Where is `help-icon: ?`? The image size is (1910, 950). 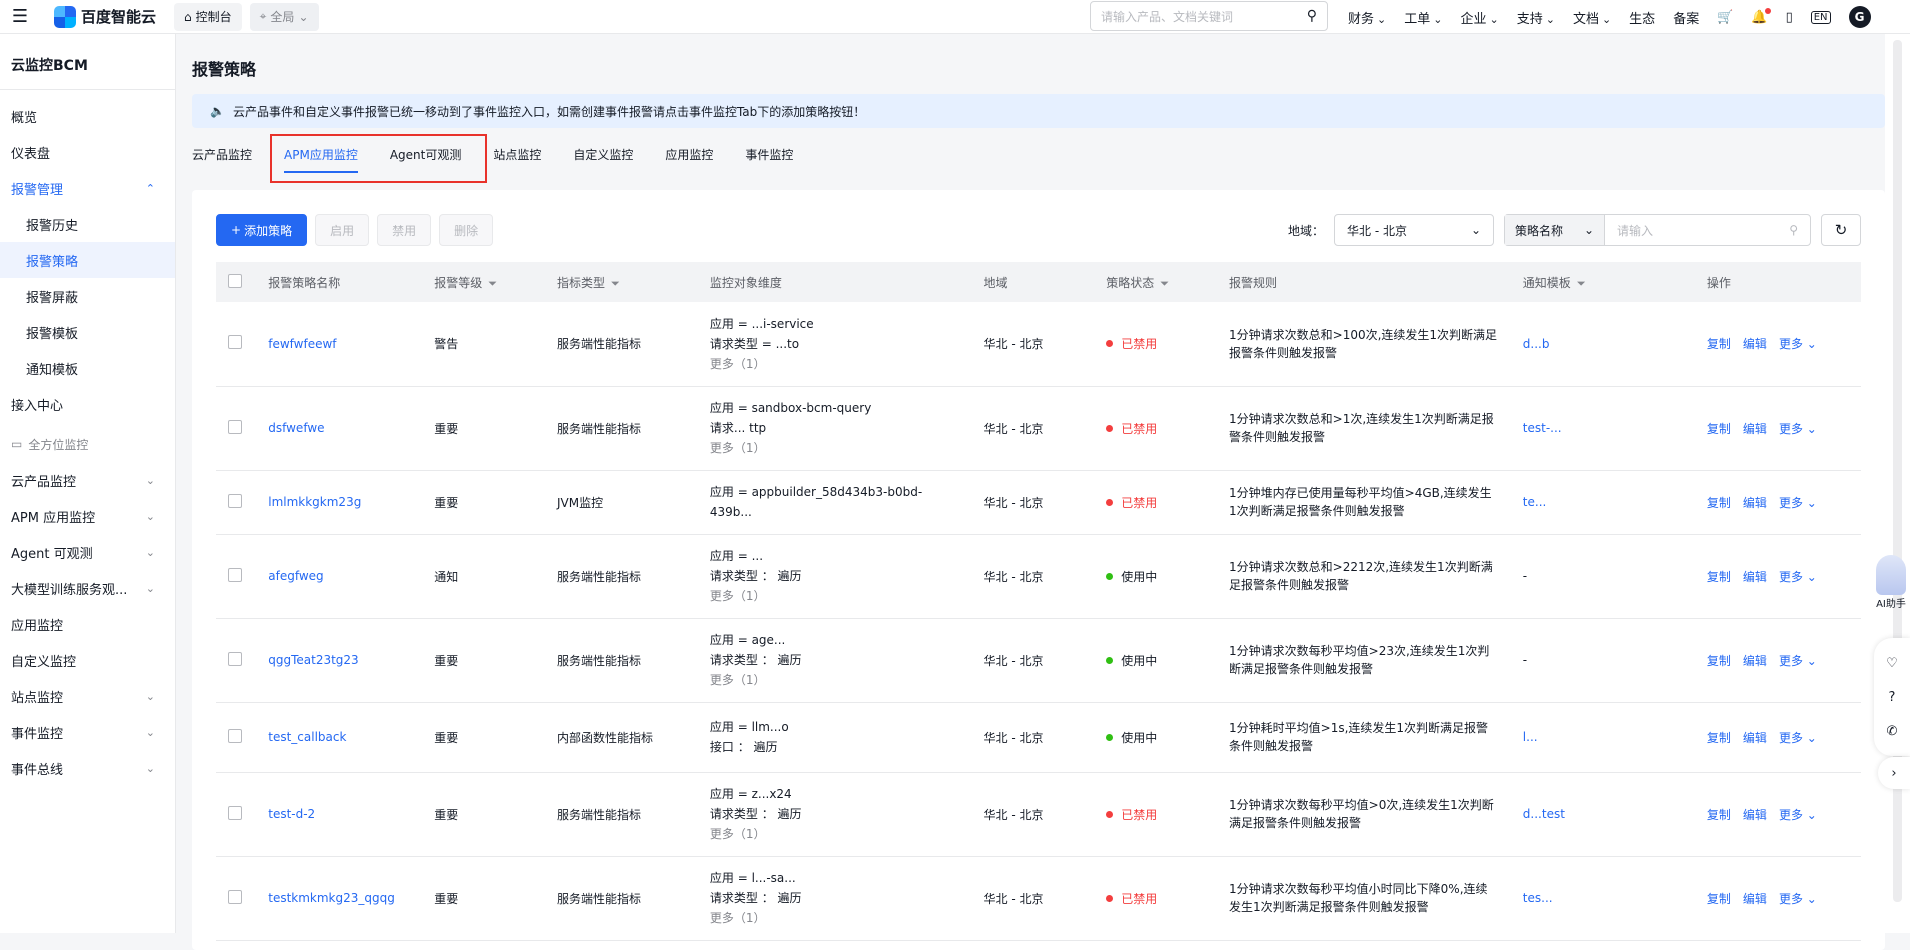
help-icon: ? is located at coordinates (1892, 697).